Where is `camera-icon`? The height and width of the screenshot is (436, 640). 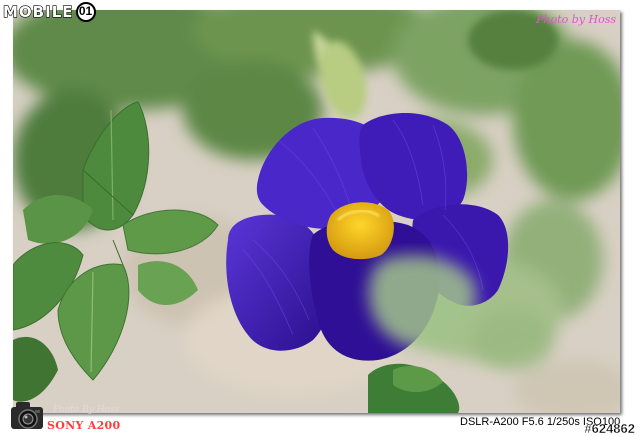
camera-icon is located at coordinates (27, 415).